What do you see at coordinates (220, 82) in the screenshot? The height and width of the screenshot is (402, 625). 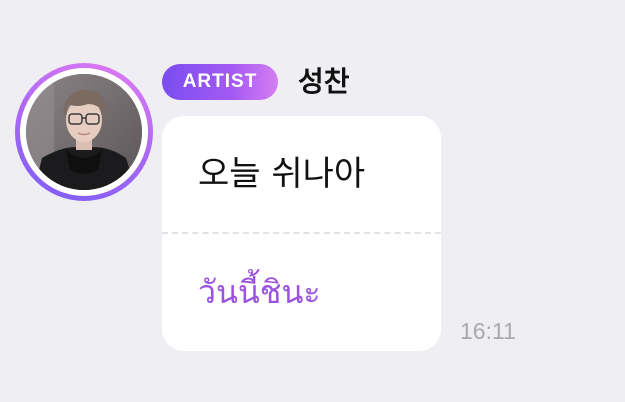 I see `artist-badge: ARTIST` at bounding box center [220, 82].